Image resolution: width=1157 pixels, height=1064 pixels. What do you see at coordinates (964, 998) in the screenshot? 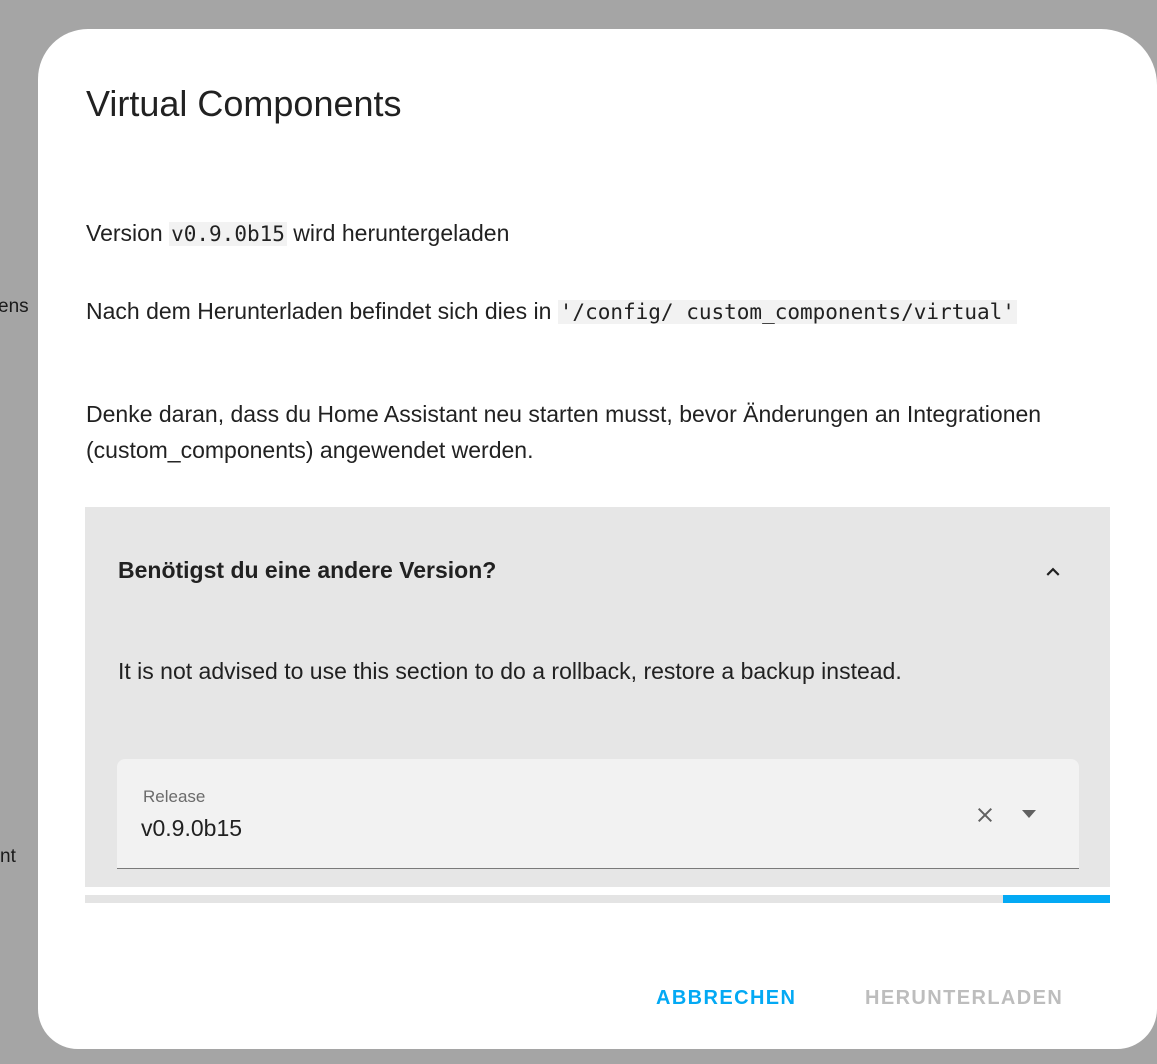
I see `download-button: HERUNTERLADEN` at bounding box center [964, 998].